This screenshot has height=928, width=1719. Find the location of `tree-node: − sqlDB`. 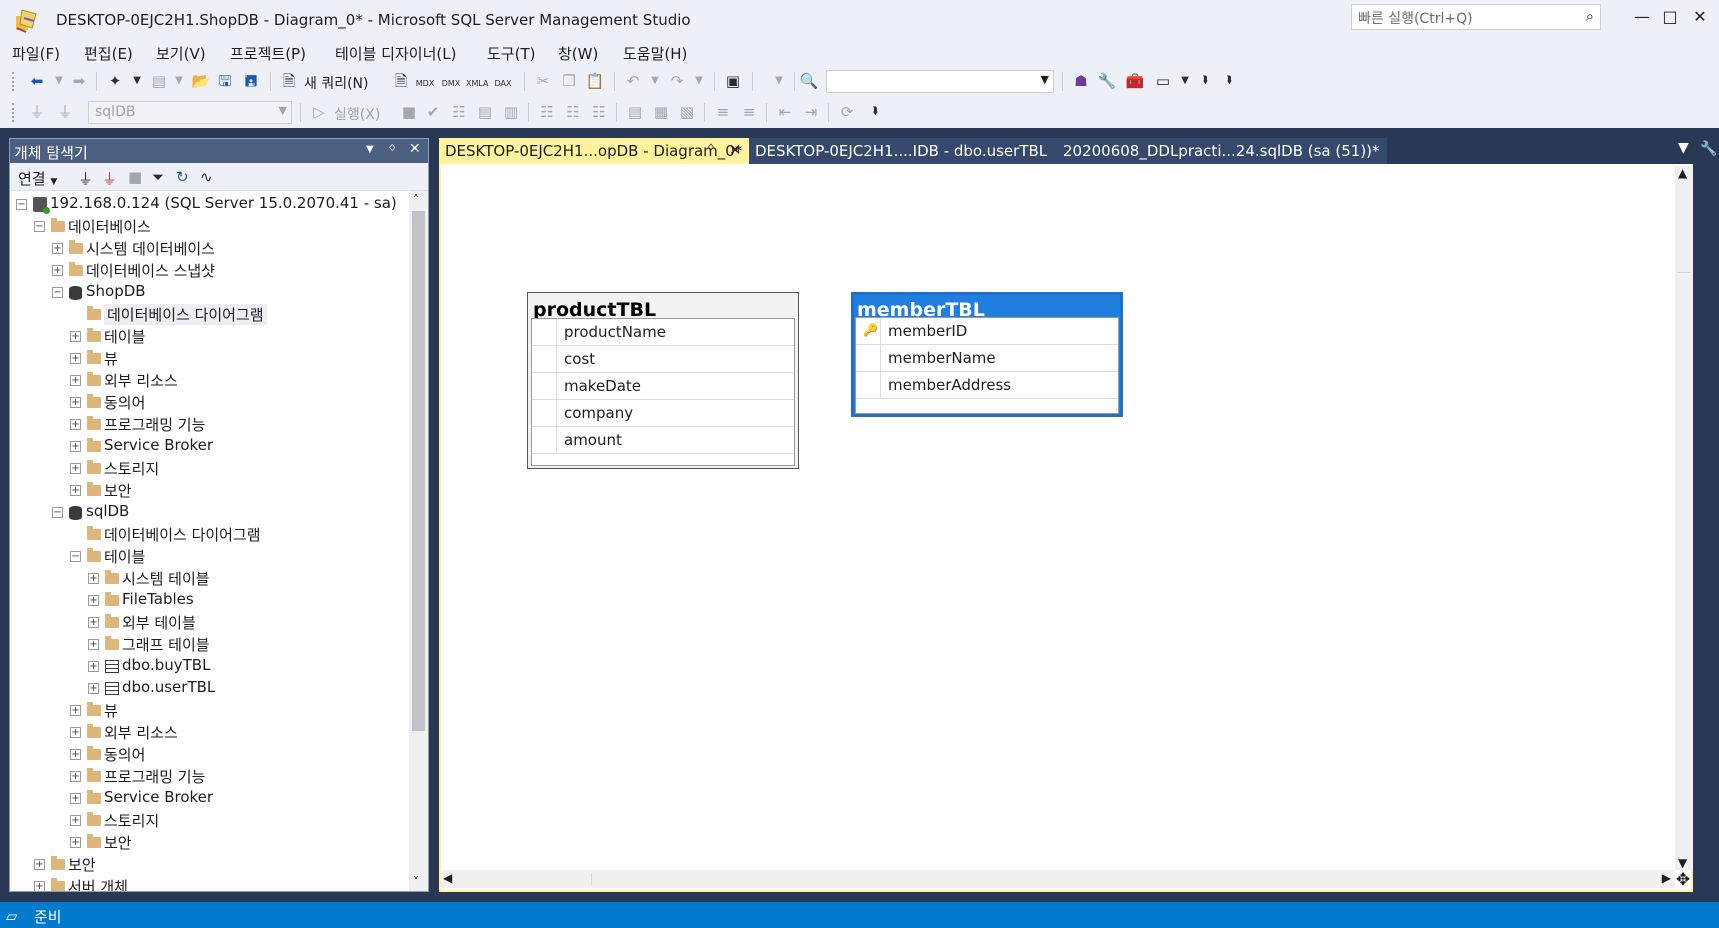

tree-node: − sqlDB is located at coordinates (209, 512).